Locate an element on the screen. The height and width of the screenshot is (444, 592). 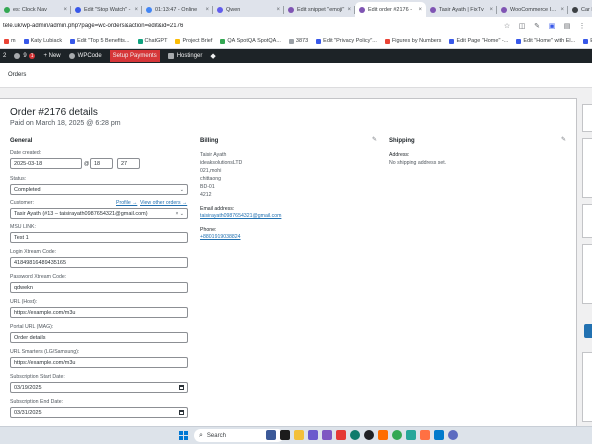
date-created-input: 2025-03-18 is located at coordinates (46, 163).